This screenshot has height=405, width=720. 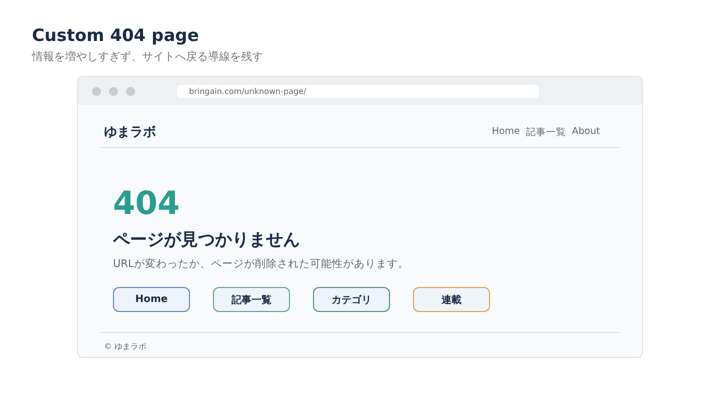 What do you see at coordinates (351, 299) in the screenshot?
I see `nav-button: カテゴリ` at bounding box center [351, 299].